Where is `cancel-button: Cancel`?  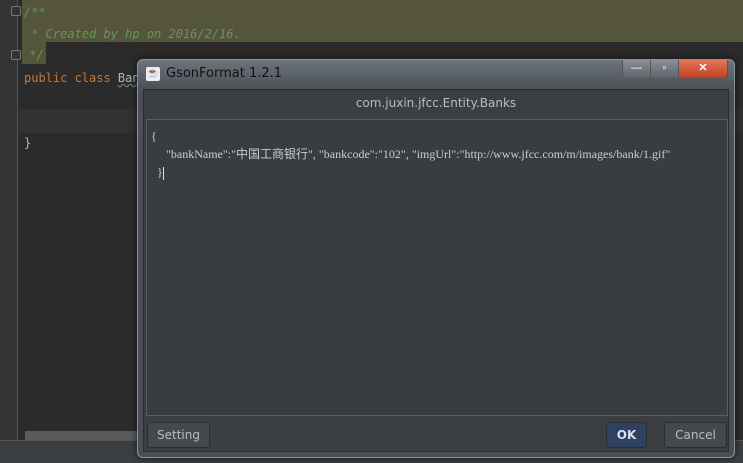
cancel-button: Cancel is located at coordinates (695, 435).